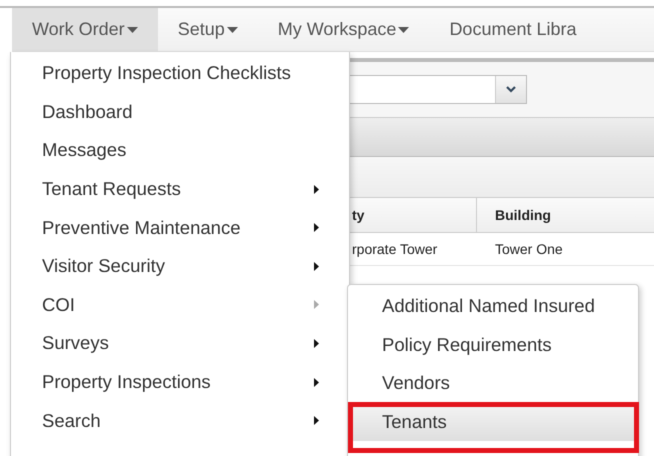  I want to click on menu-item-label: Property Inspections, so click(126, 382).